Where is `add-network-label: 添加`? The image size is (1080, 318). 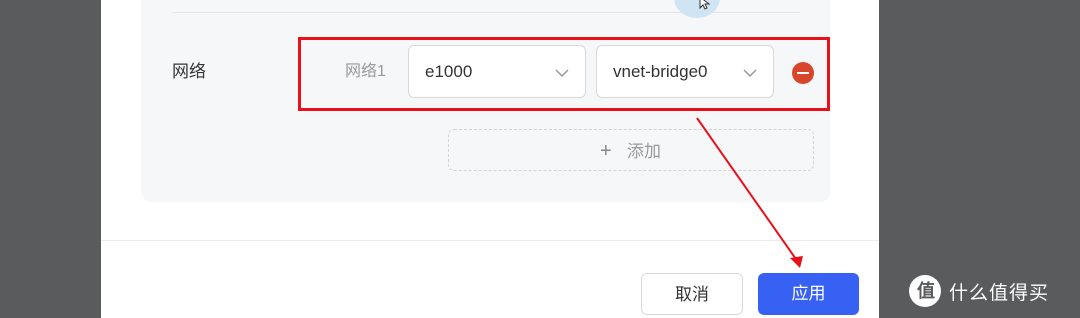 add-network-label: 添加 is located at coordinates (644, 151).